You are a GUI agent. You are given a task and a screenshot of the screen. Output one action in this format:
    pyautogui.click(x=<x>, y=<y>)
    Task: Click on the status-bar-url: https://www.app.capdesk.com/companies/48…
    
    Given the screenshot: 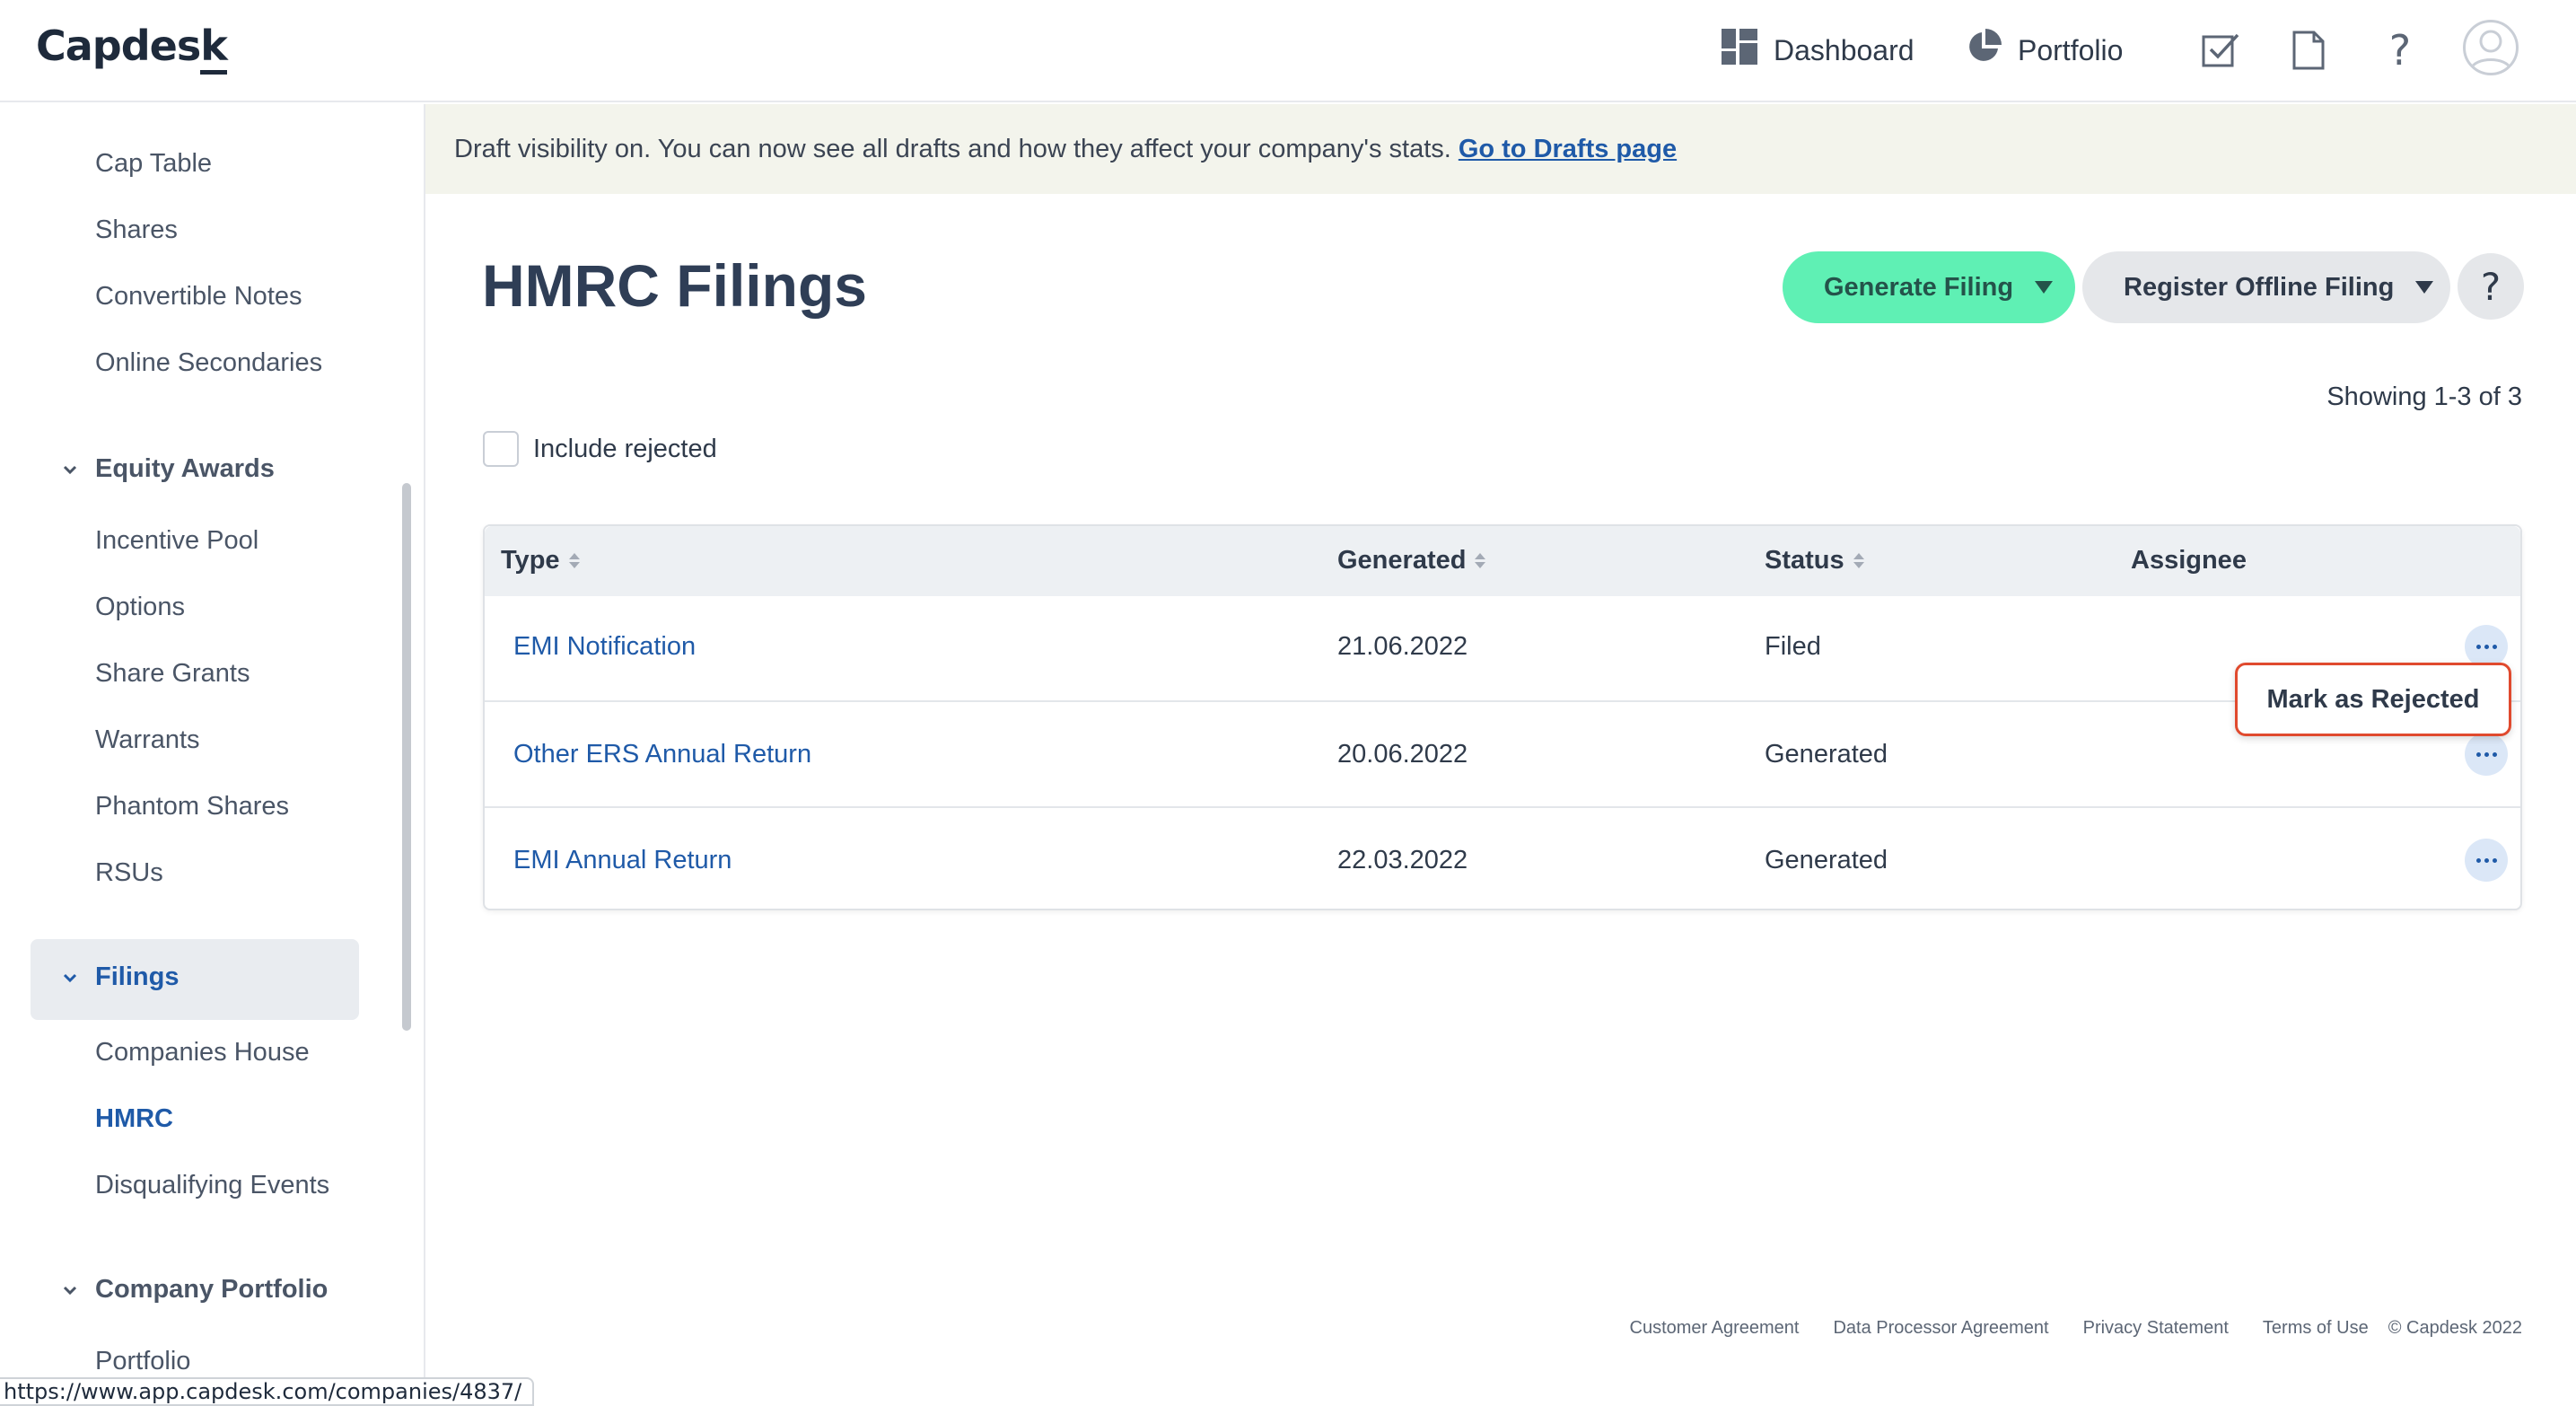 What is the action you would take?
    pyautogui.click(x=267, y=1391)
    